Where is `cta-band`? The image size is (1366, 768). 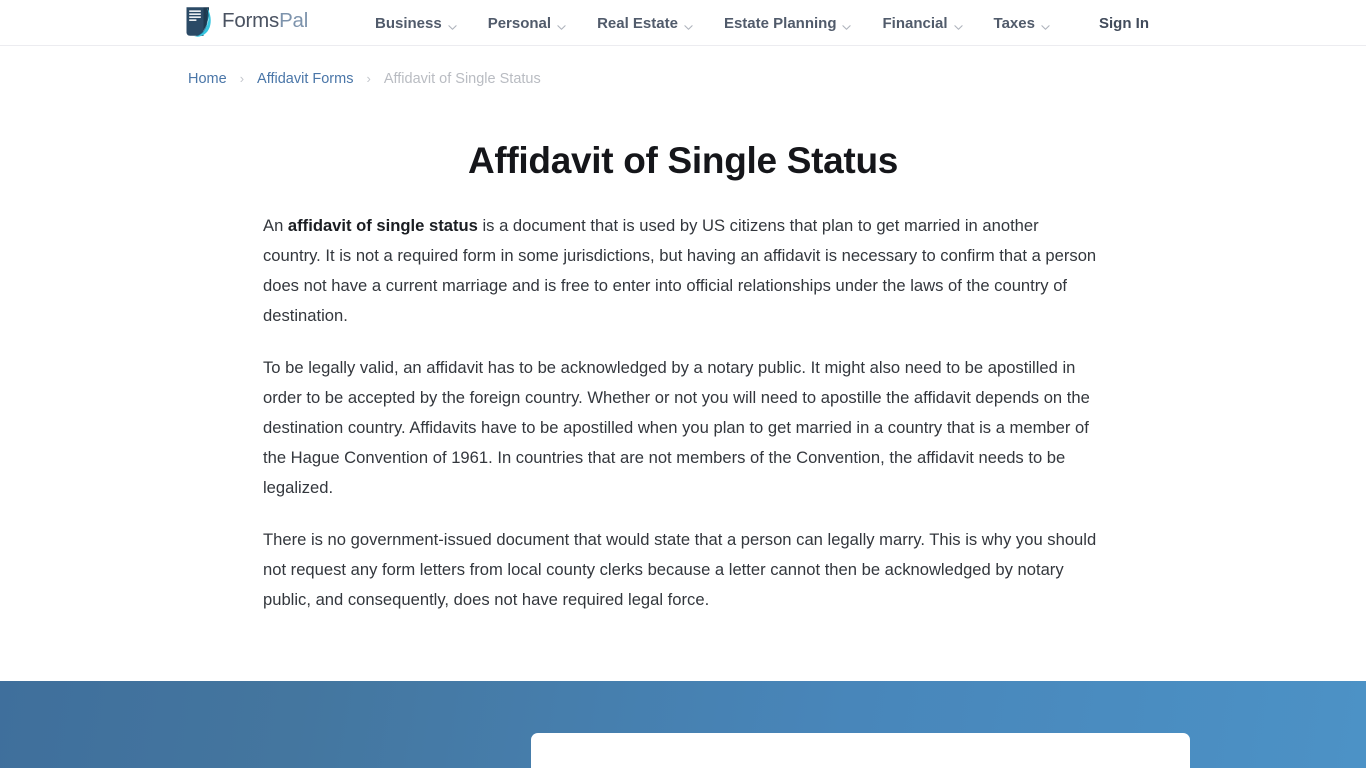 cta-band is located at coordinates (683, 724).